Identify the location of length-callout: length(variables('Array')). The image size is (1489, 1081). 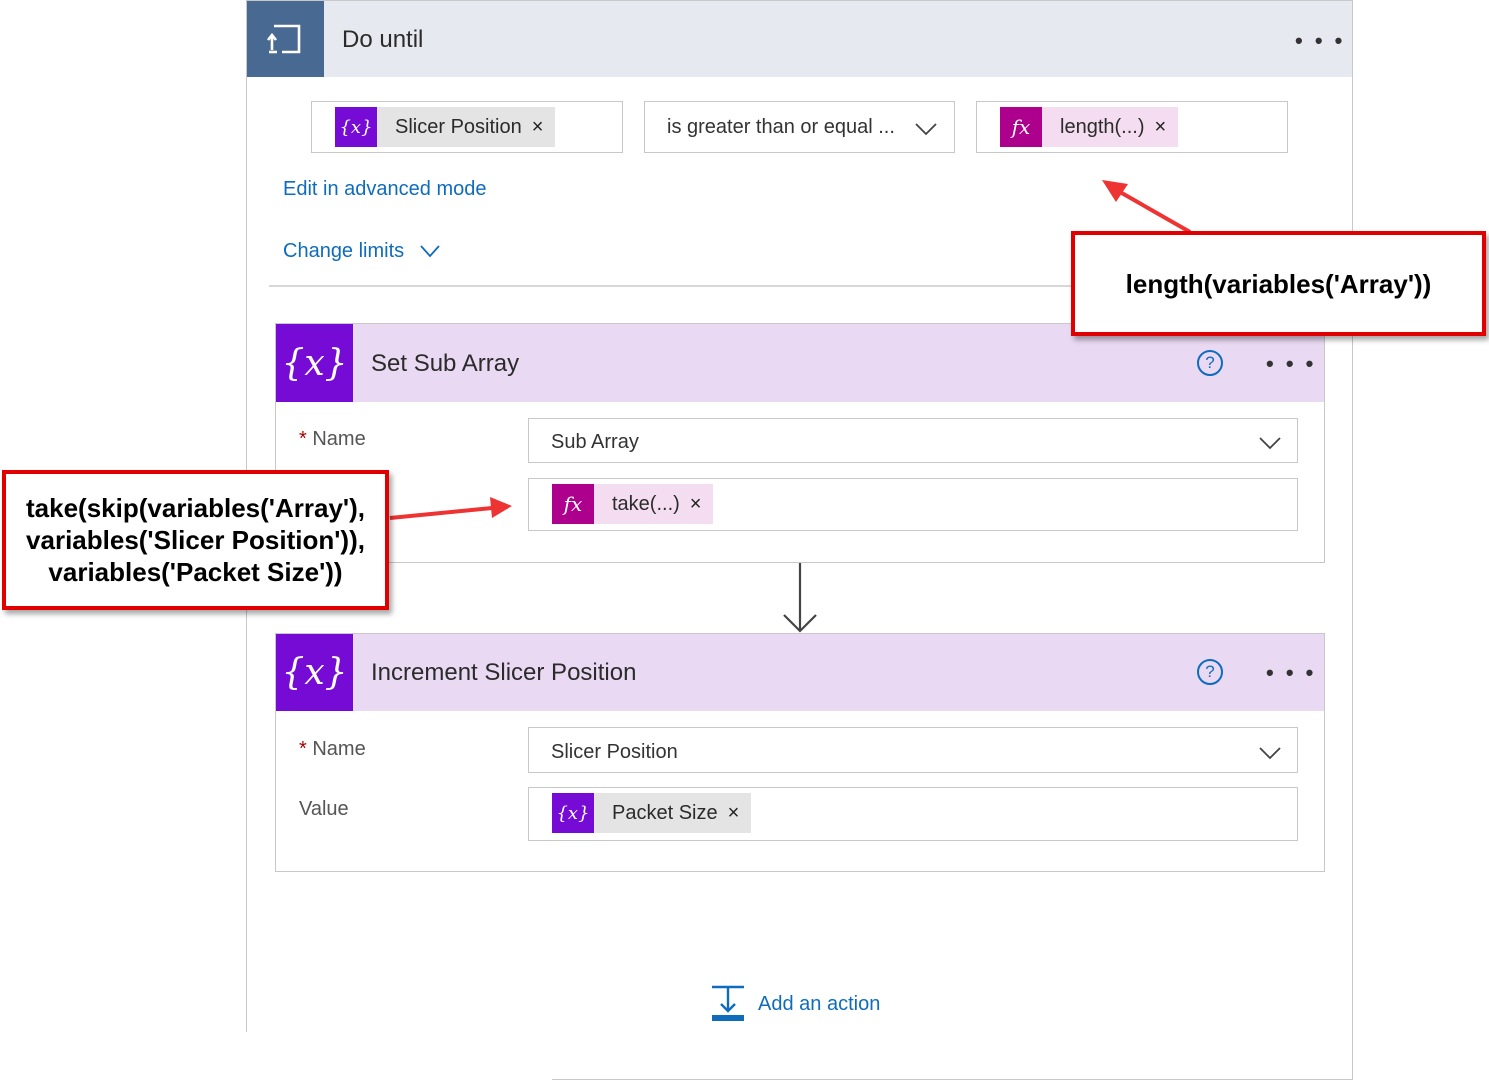
(1278, 283).